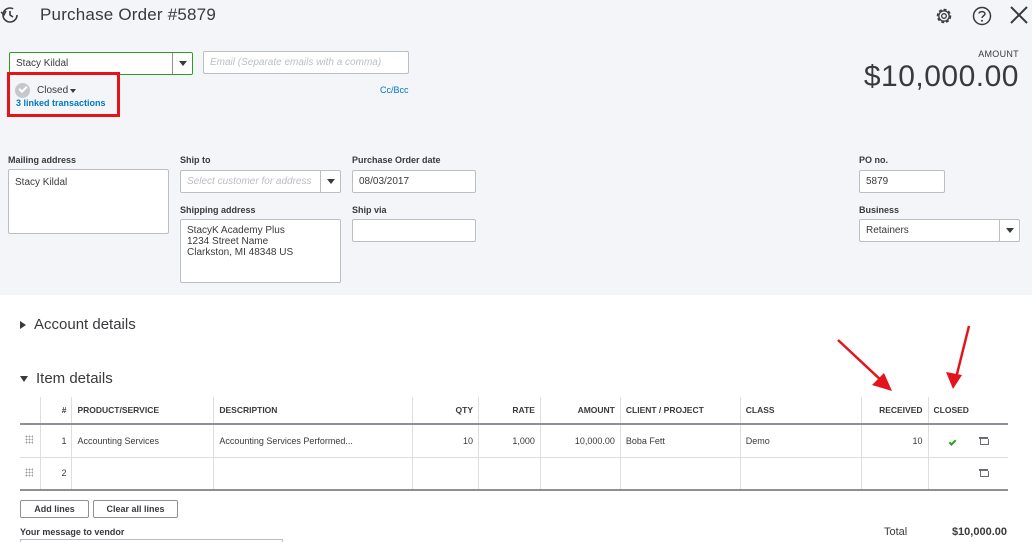 The image size is (1032, 542). I want to click on column-header: RATE, so click(509, 411).